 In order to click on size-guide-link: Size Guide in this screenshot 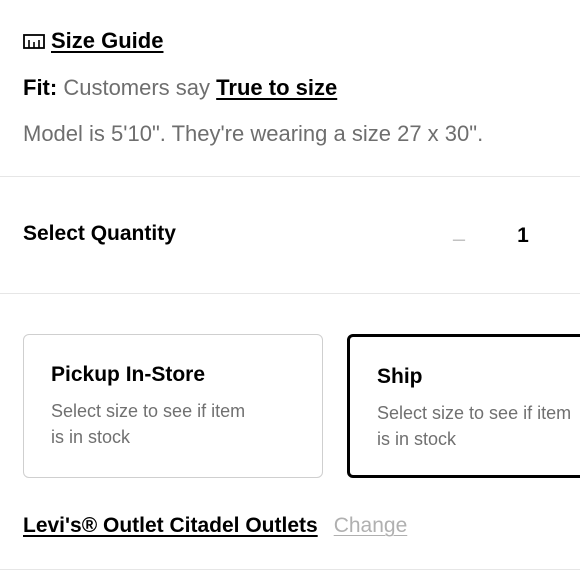, I will do `click(107, 41)`.